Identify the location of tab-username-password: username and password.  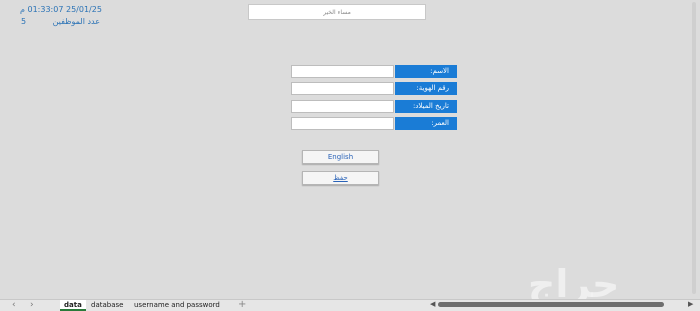
(177, 305).